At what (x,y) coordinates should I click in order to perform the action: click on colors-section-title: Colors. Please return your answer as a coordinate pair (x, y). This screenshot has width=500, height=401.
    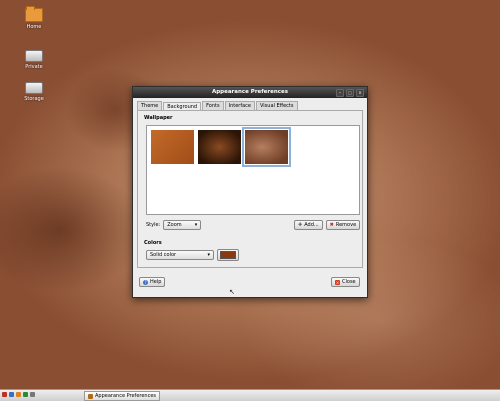
    Looking at the image, I should click on (153, 243).